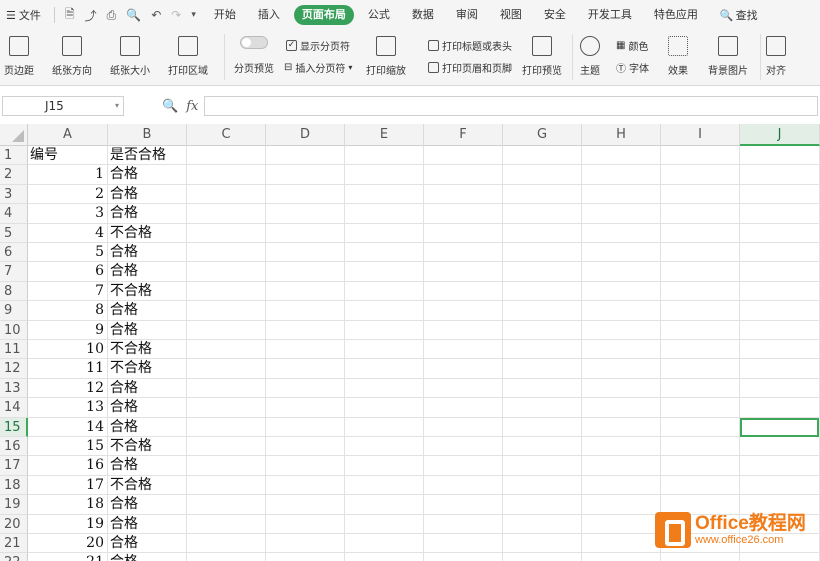 This screenshot has width=820, height=561. I want to click on row-header: 22, so click(14, 557).